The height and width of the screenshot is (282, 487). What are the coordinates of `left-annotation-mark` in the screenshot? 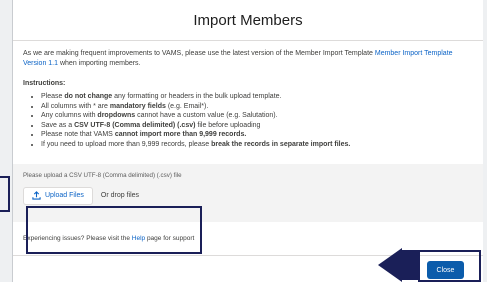 It's located at (5, 194).